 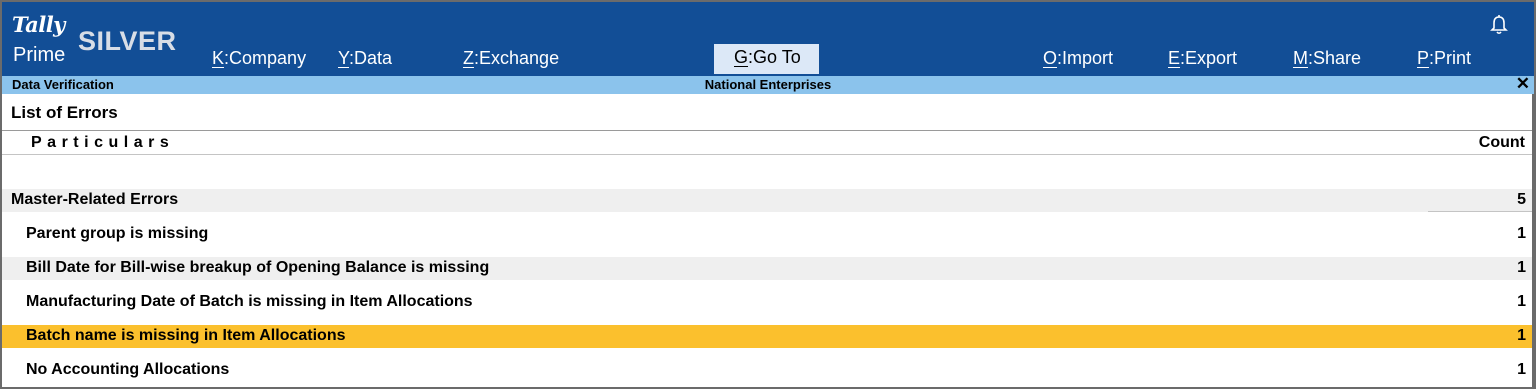 I want to click on group-label: Master-Related Errors, so click(x=95, y=199).